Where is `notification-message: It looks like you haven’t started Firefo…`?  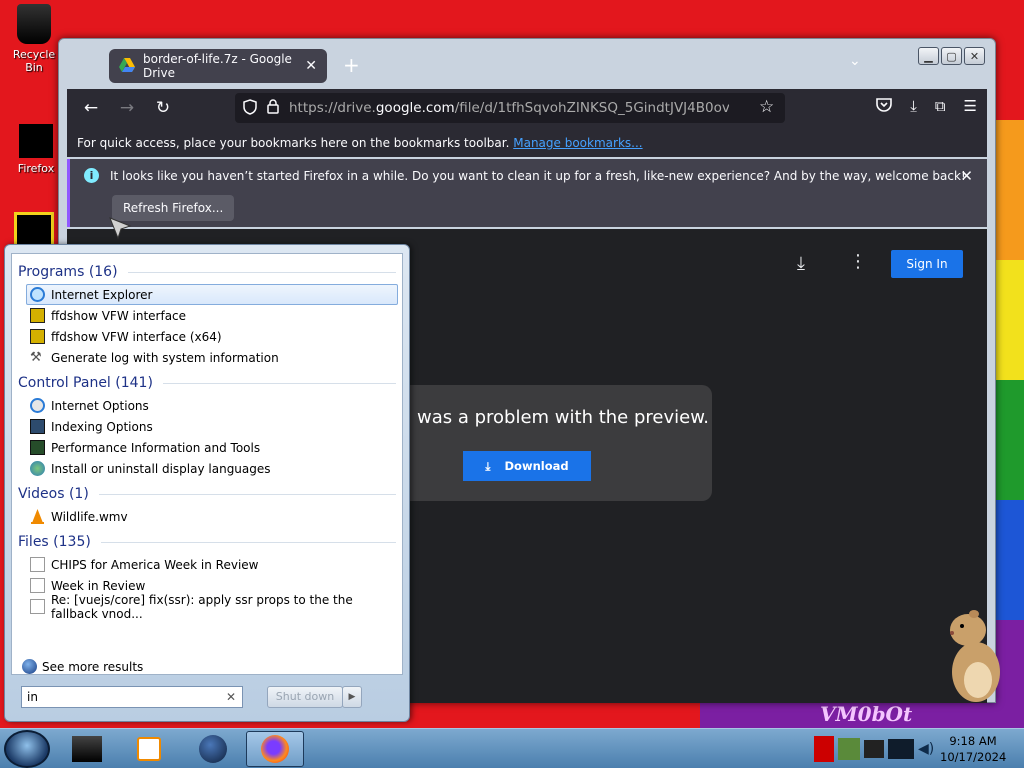
notification-message: It looks like you haven’t started Firefo… is located at coordinates (538, 176).